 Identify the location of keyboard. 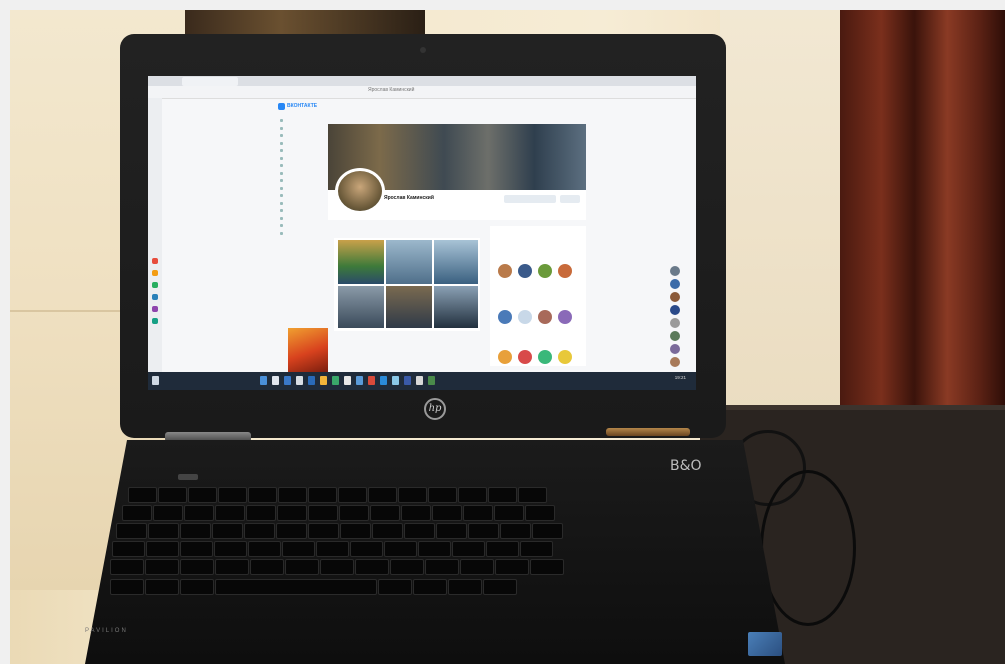
(420, 552).